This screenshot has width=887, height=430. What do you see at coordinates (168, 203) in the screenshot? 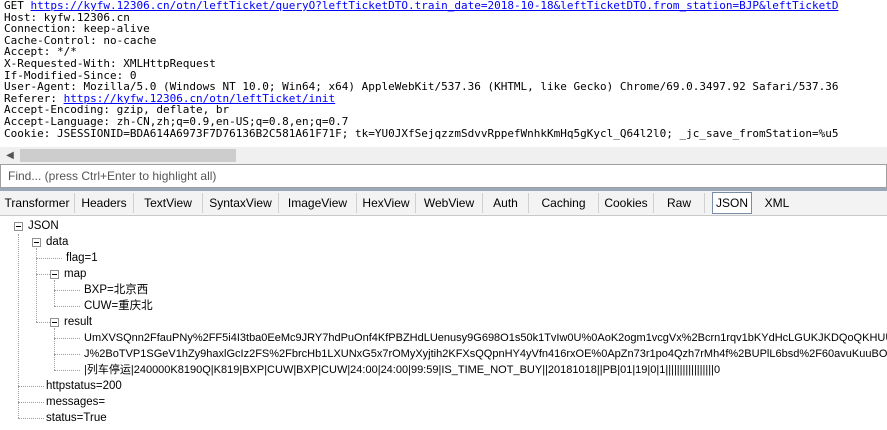
I see `tab-textview: TextView` at bounding box center [168, 203].